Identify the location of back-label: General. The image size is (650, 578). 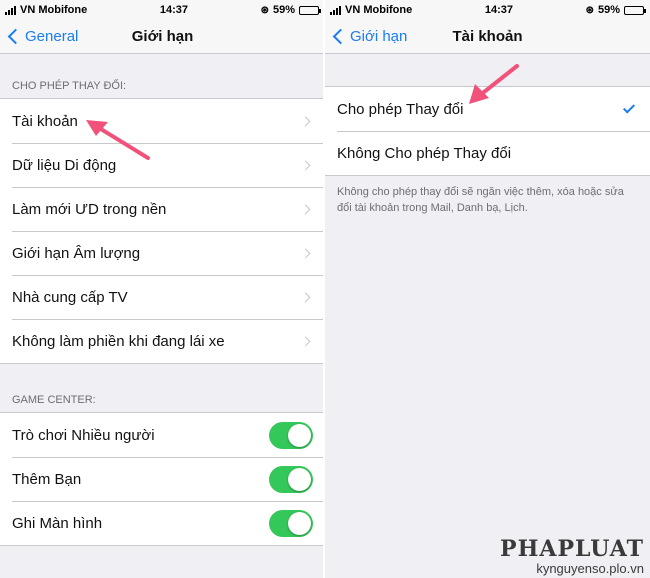
(52, 36).